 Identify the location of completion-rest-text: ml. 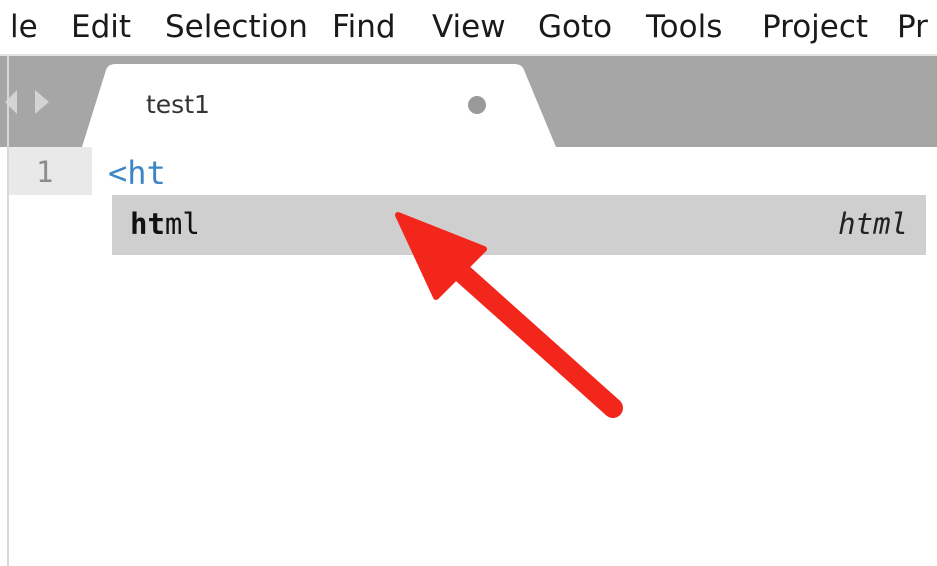
(182, 224).